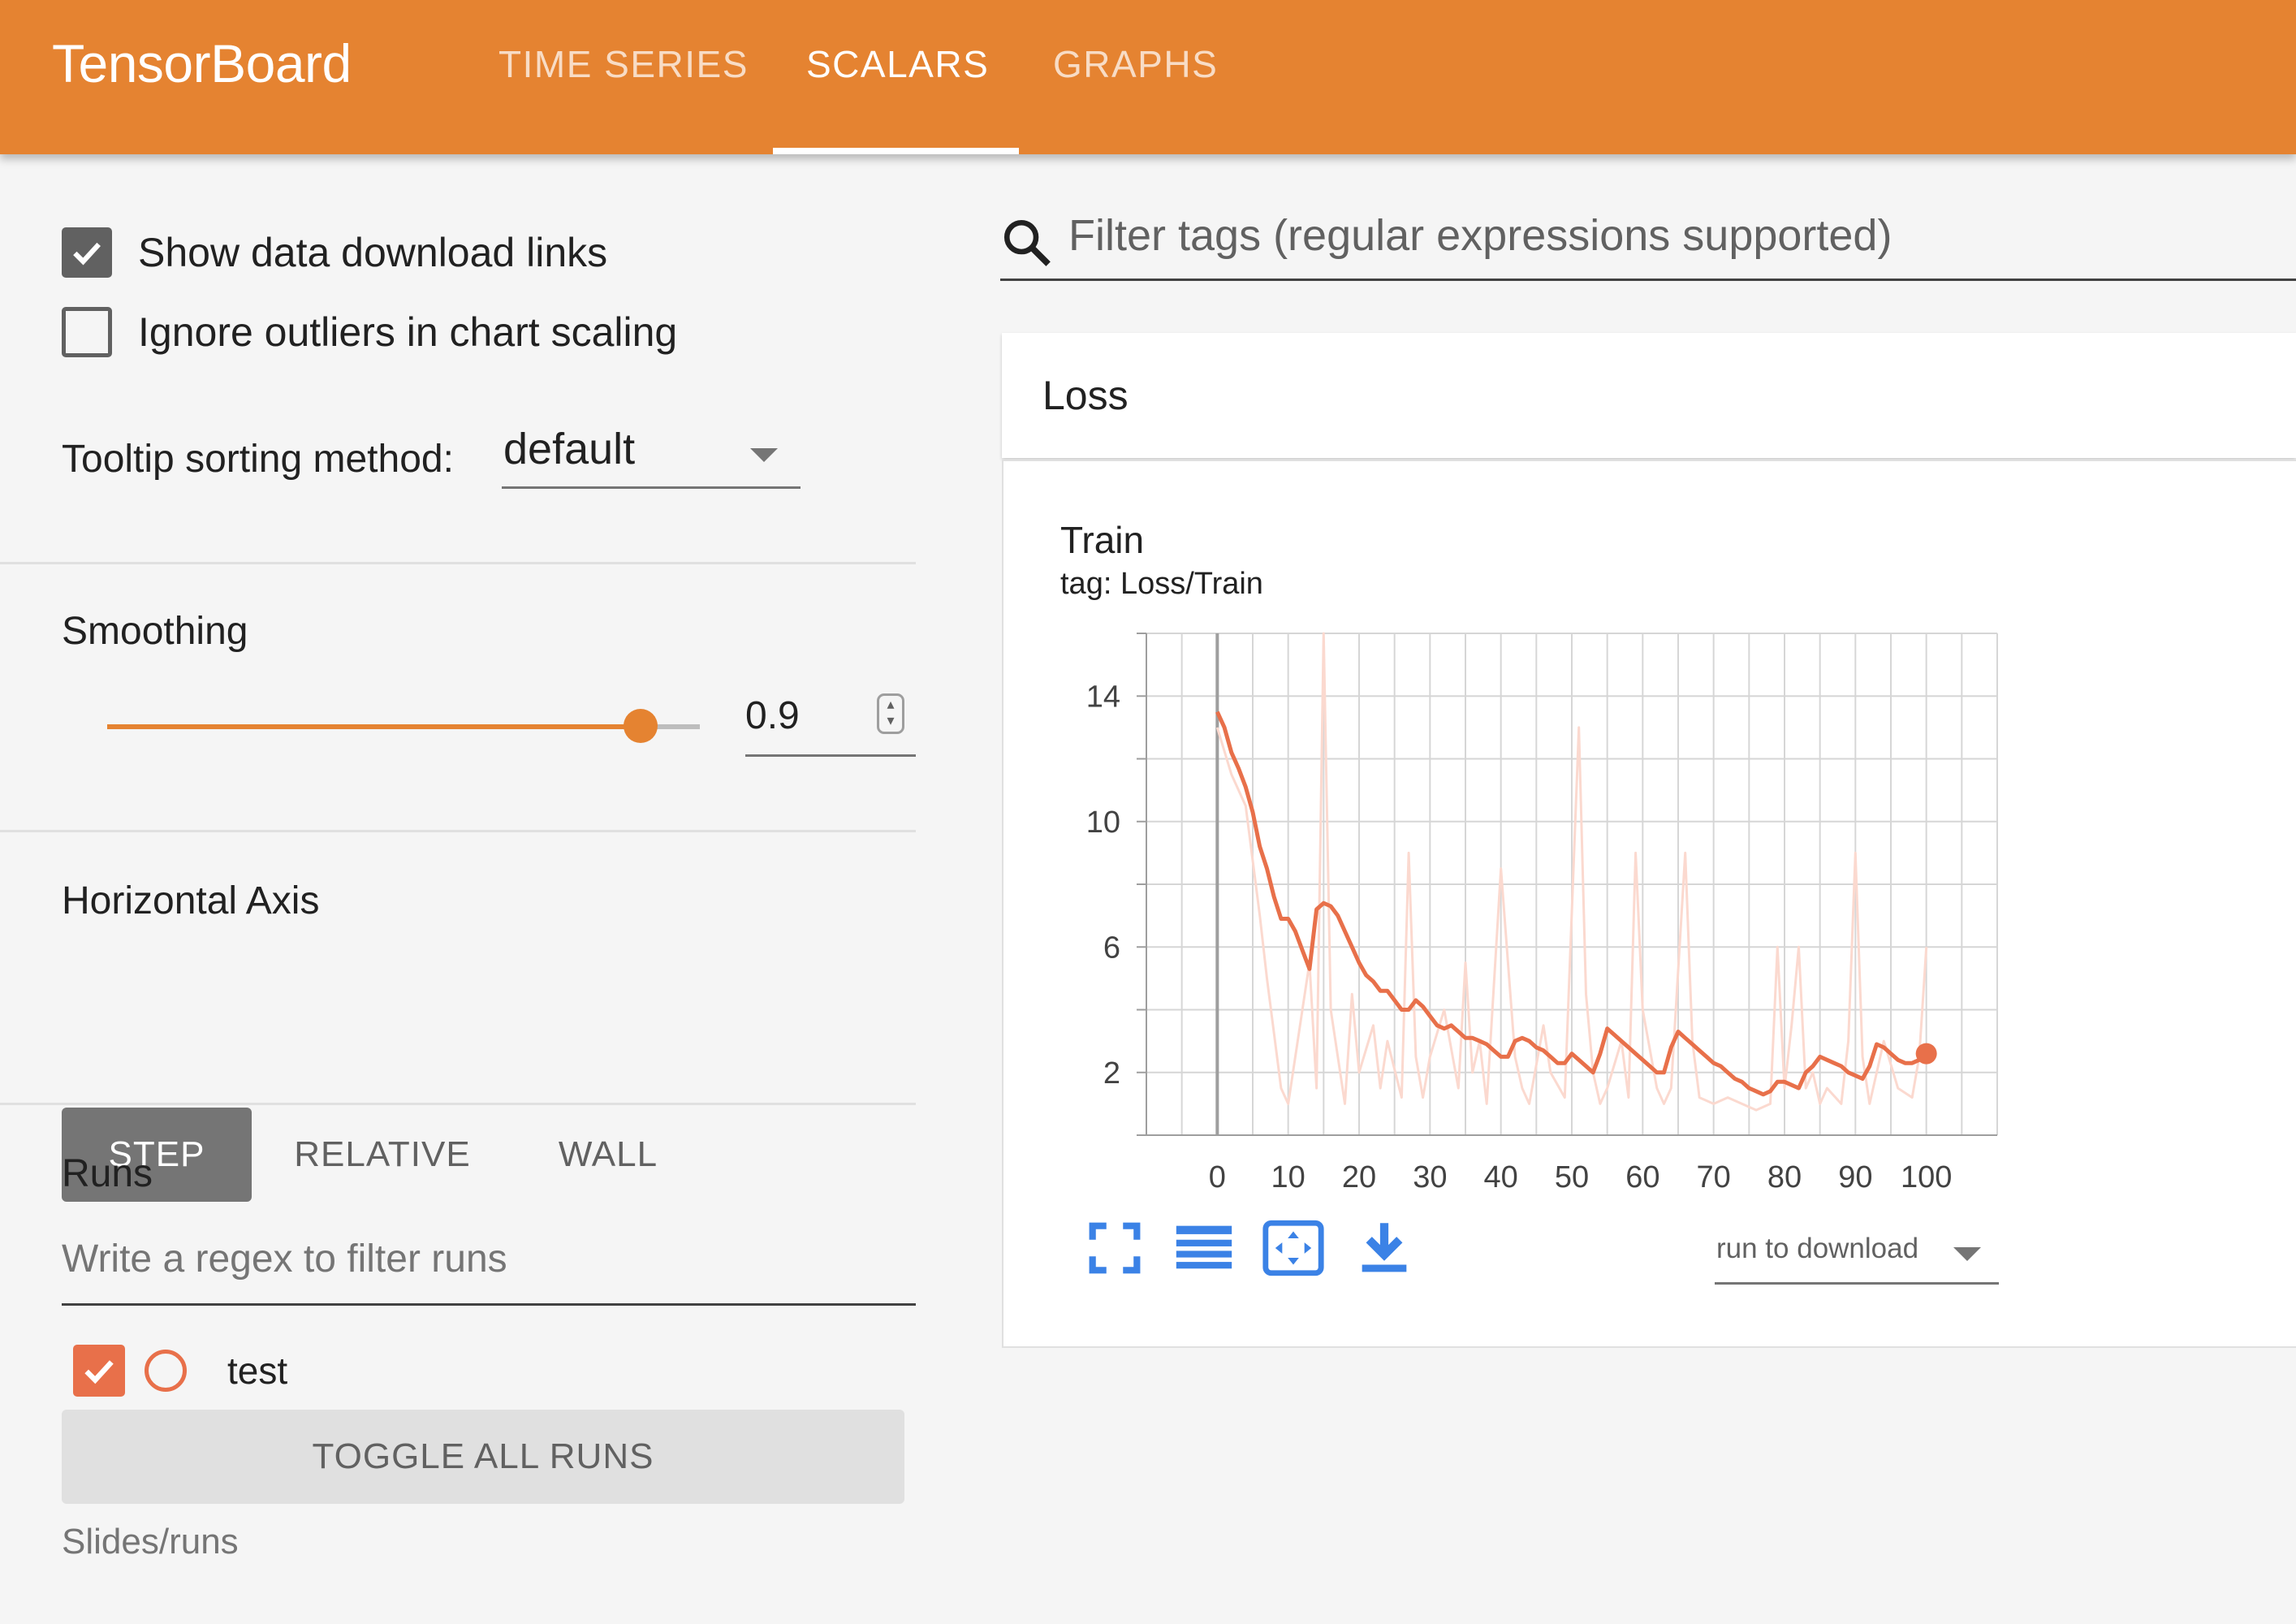 The height and width of the screenshot is (1624, 2296). What do you see at coordinates (87, 332) in the screenshot?
I see `ignore-outliers-checkbox` at bounding box center [87, 332].